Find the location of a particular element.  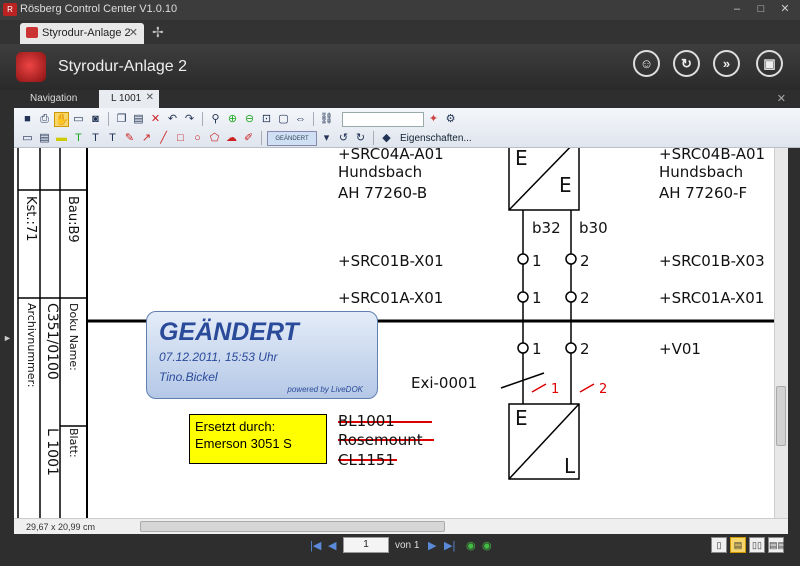

first-page-icon: |◀ is located at coordinates (315, 545).